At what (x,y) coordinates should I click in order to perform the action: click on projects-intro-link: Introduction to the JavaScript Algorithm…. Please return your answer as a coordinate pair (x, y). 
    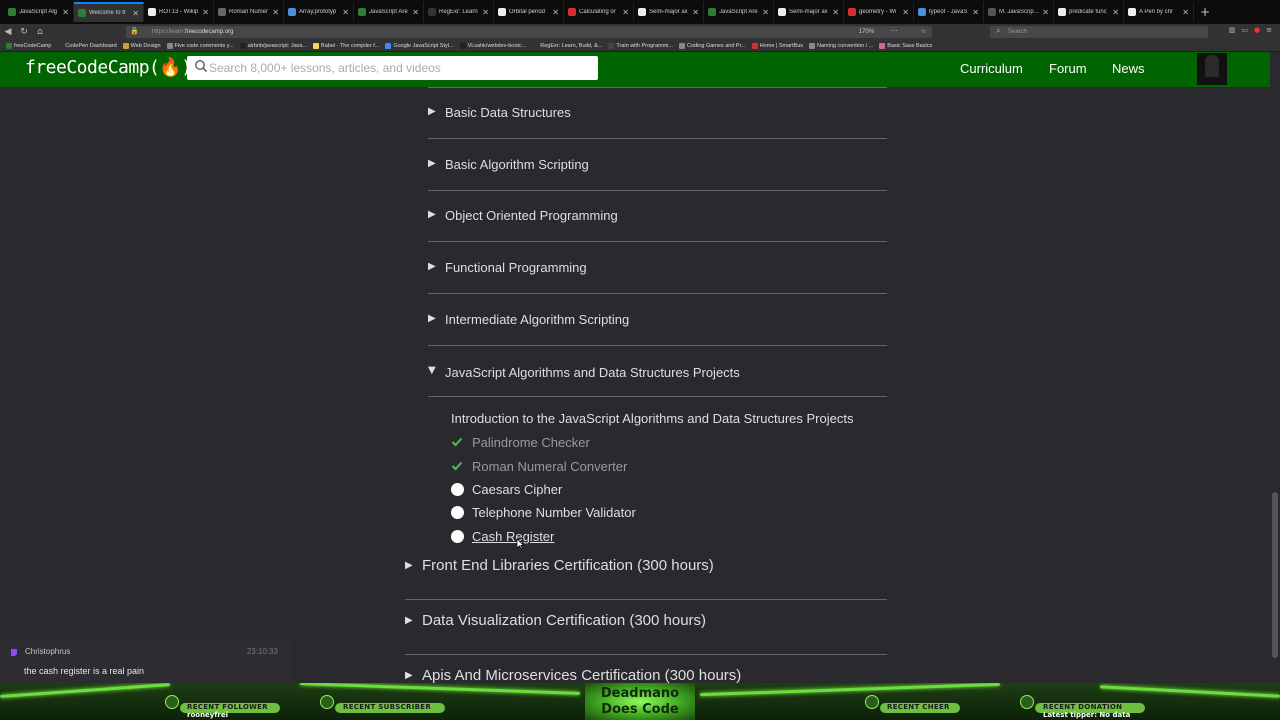
    Looking at the image, I should click on (652, 418).